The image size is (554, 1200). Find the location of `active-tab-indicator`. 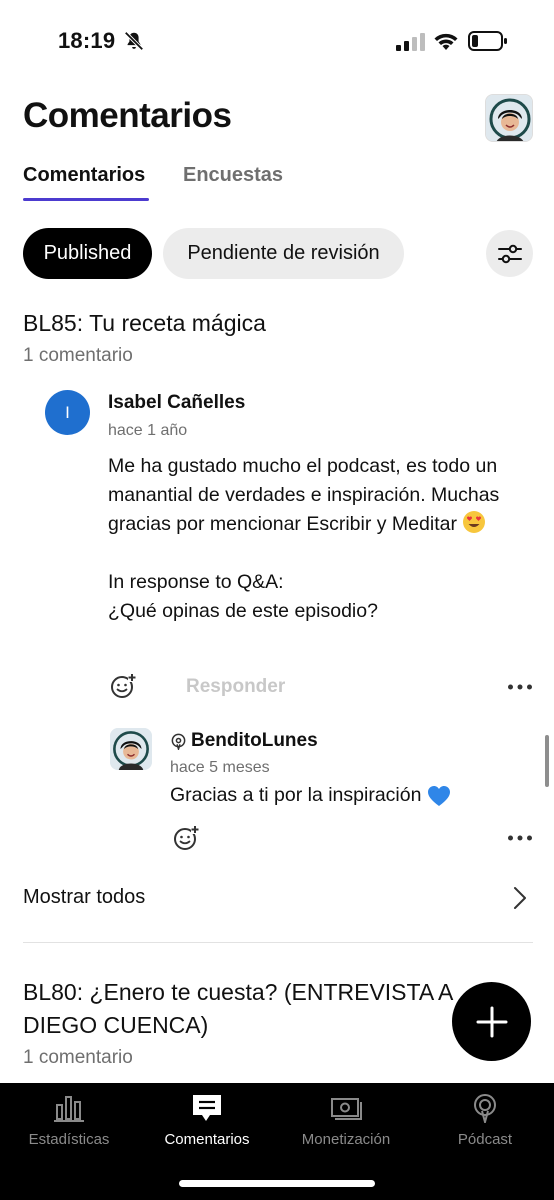

active-tab-indicator is located at coordinates (86, 199).